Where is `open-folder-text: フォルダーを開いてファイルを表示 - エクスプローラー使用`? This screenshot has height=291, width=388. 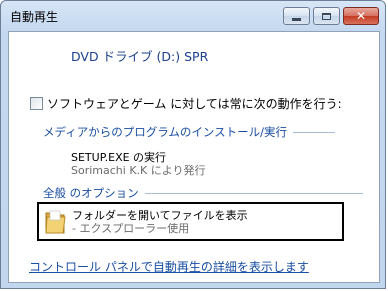 open-folder-text: フォルダーを開いてファイルを表示 - エクスプローラー使用 is located at coordinates (160, 222).